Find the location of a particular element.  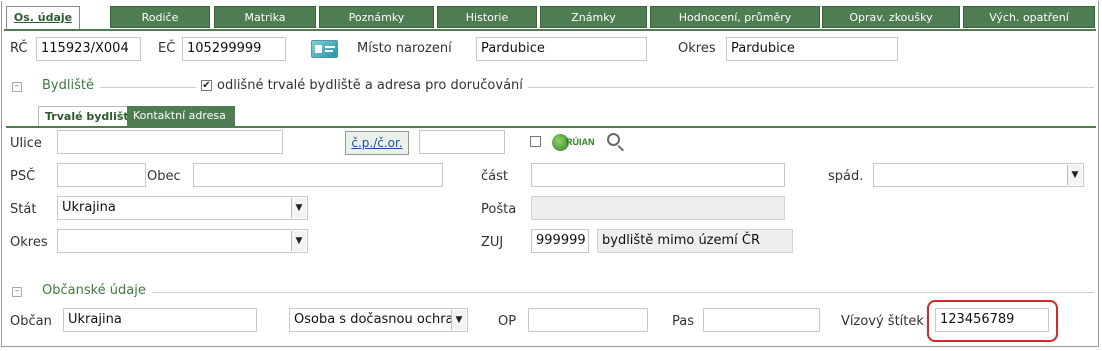

tab-educational-measures: Vých. opatření is located at coordinates (1029, 17).